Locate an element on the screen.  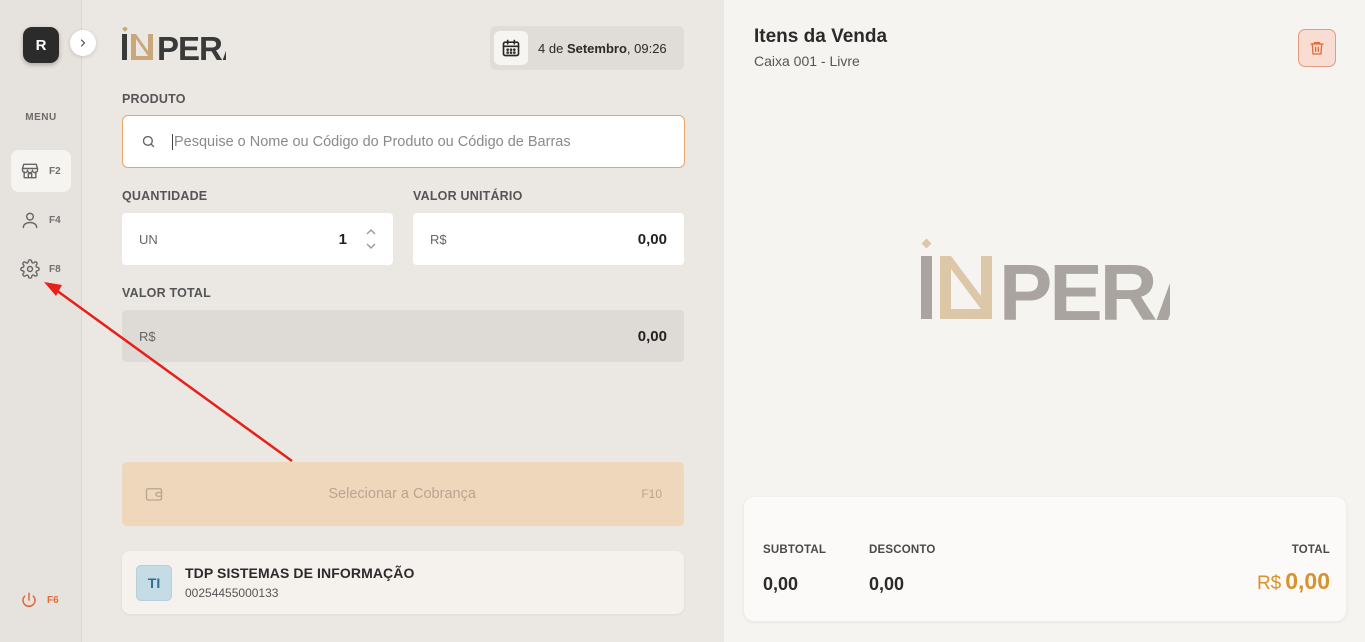
quantity-stepper: UN 1 is located at coordinates (257, 239).